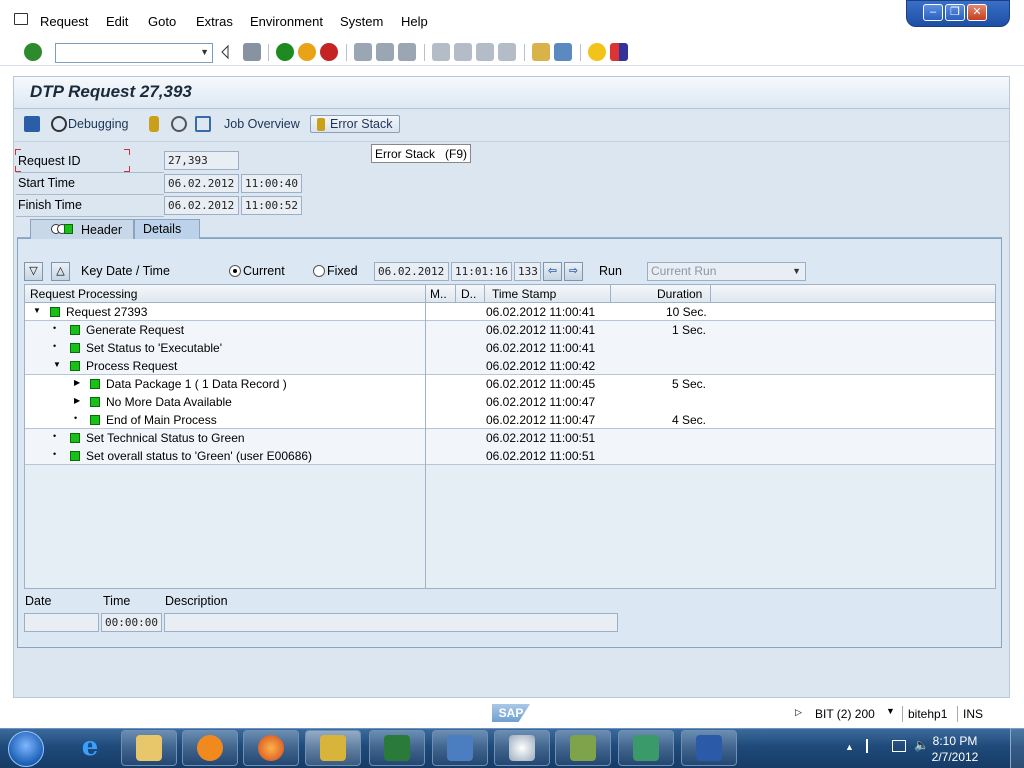 The width and height of the screenshot is (1024, 768). I want to click on start-button, so click(26, 749).